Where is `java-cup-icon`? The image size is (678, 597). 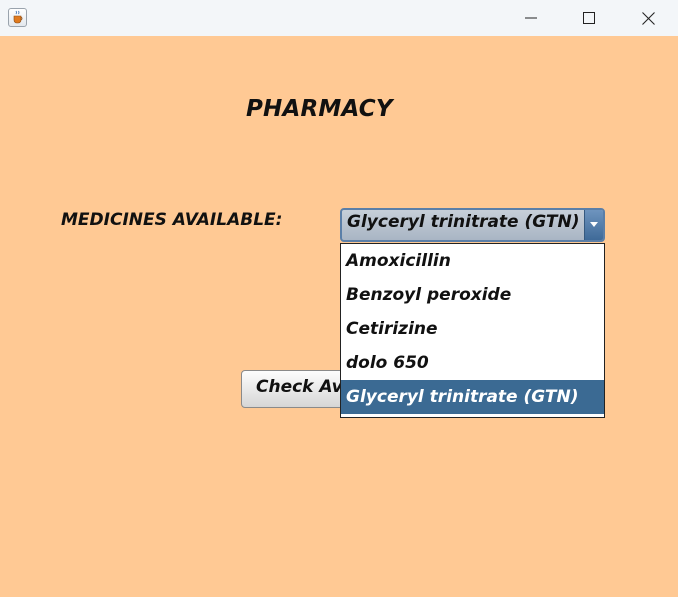
java-cup-icon is located at coordinates (17, 17).